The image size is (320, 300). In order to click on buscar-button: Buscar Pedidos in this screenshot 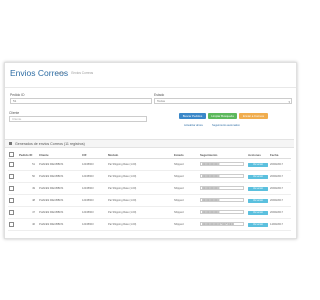, I will do `click(192, 116)`.